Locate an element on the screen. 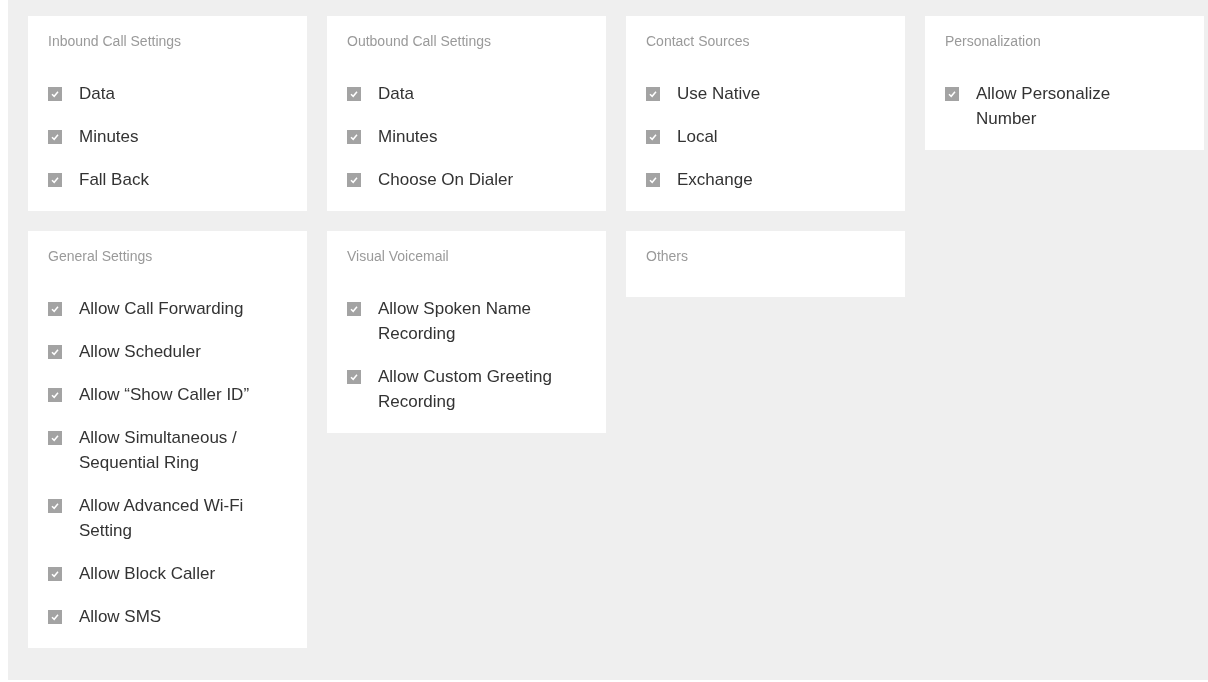  option-label: Allow Scheduler is located at coordinates (140, 352).